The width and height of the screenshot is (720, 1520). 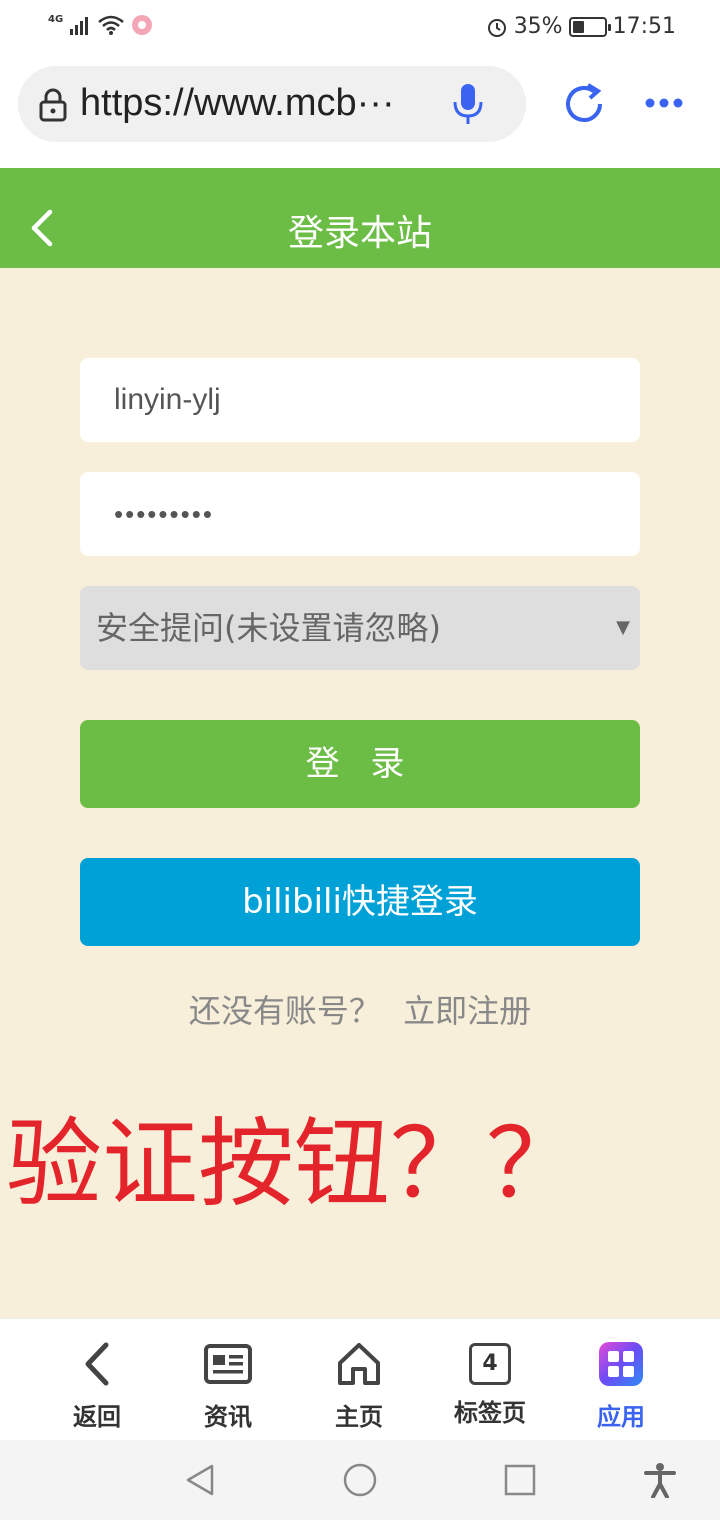 I want to click on accessibility-icon, so click(x=660, y=1480).